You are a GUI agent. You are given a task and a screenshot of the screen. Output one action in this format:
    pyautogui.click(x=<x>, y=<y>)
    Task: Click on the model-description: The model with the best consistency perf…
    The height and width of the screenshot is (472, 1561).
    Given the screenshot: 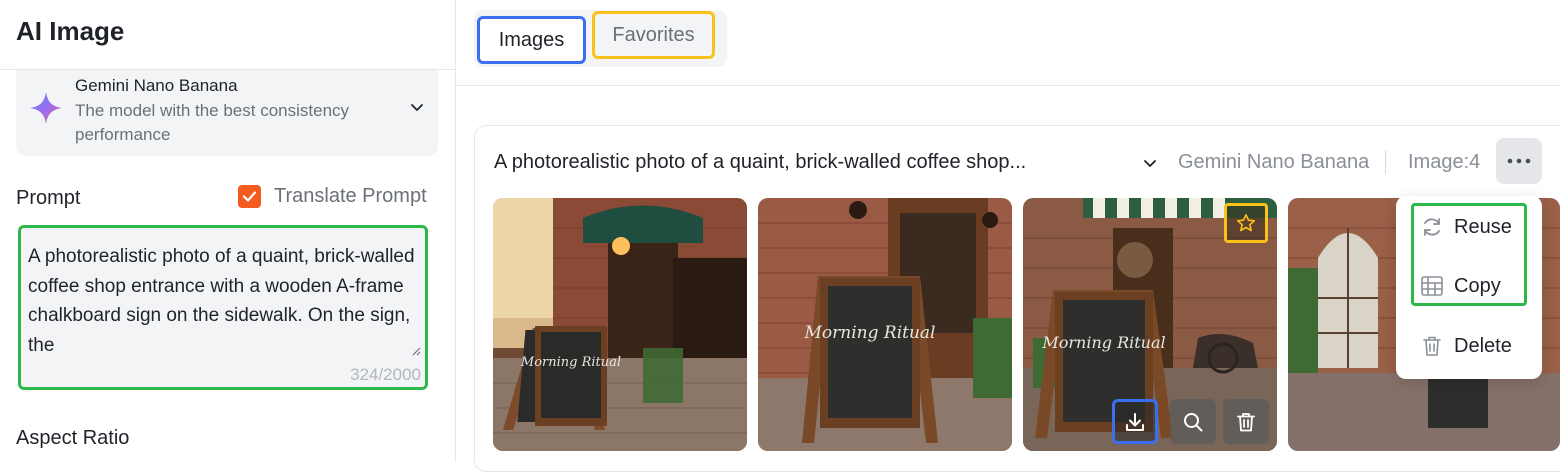 What is the action you would take?
    pyautogui.click(x=212, y=122)
    